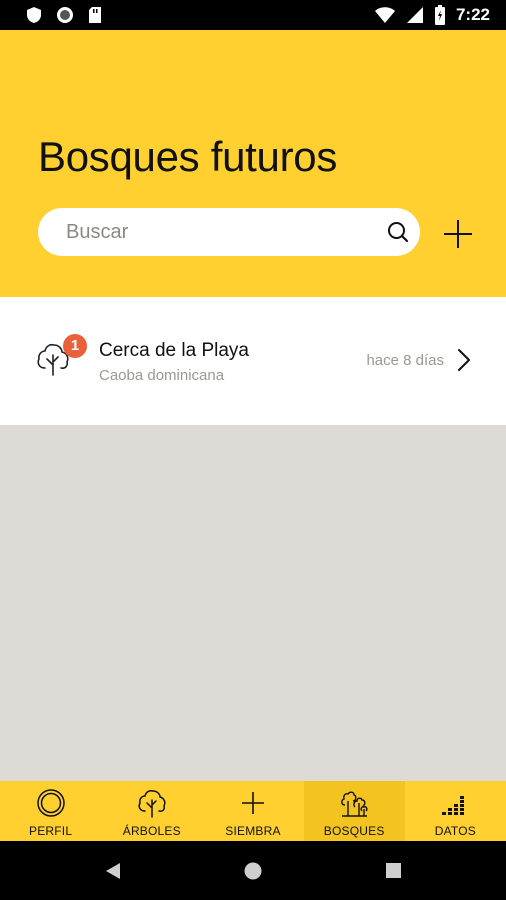  I want to click on notification-badge: 1, so click(75, 346).